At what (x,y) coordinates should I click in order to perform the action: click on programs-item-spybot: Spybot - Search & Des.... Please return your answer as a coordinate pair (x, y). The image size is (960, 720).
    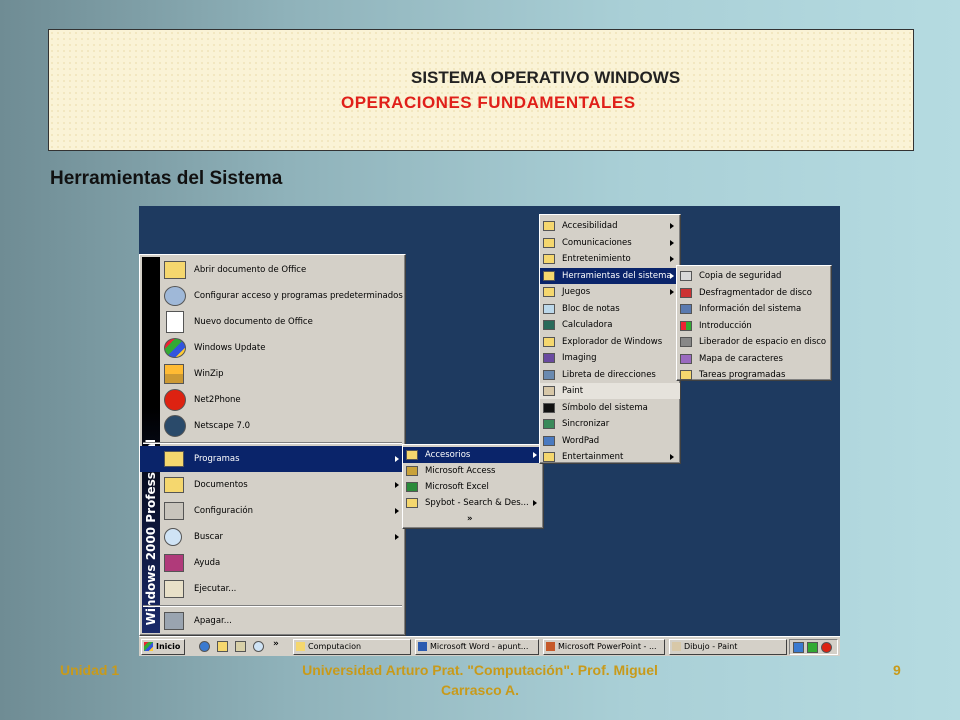
    Looking at the image, I should click on (473, 503).